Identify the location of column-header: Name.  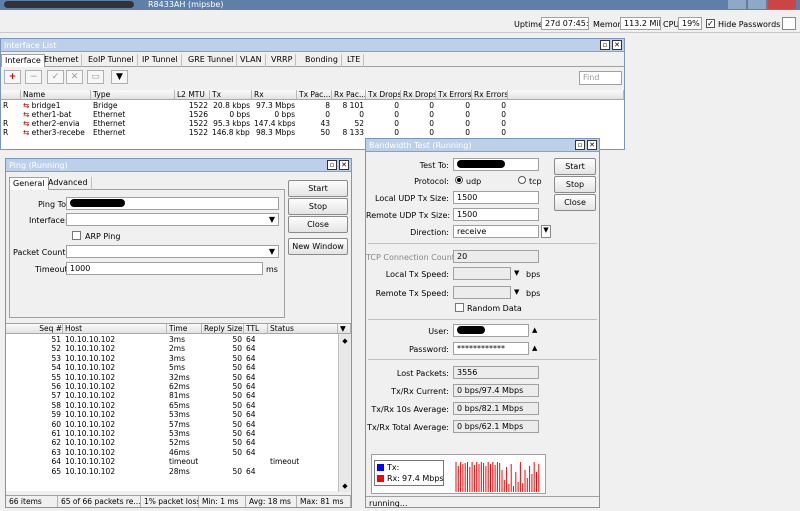
(56, 95).